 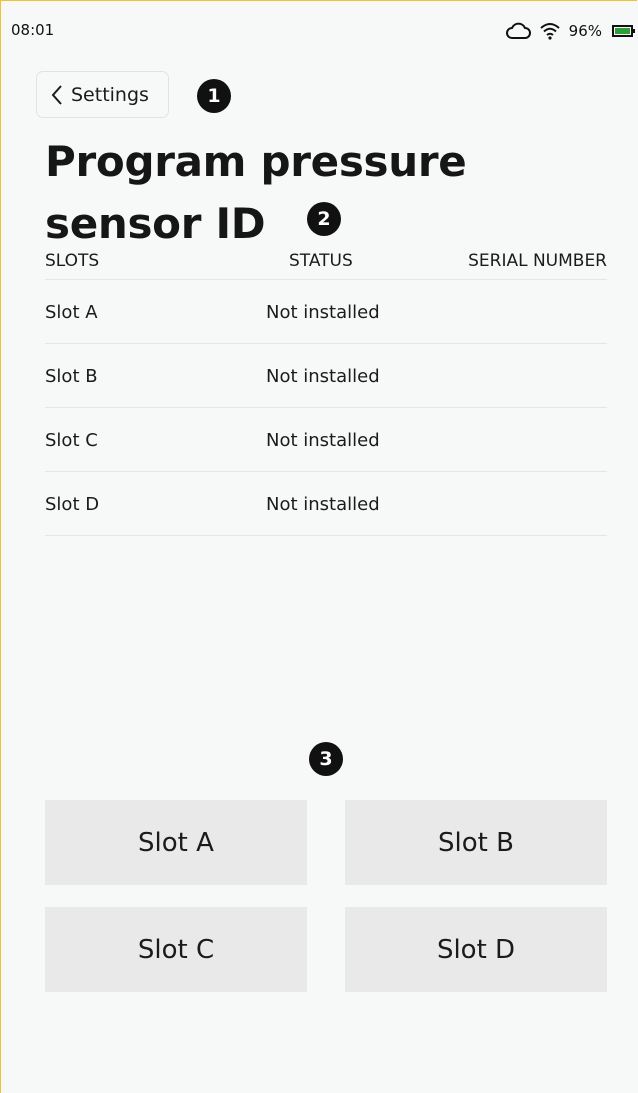 What do you see at coordinates (256, 192) in the screenshot?
I see `page-title: Program pressure sensor ID` at bounding box center [256, 192].